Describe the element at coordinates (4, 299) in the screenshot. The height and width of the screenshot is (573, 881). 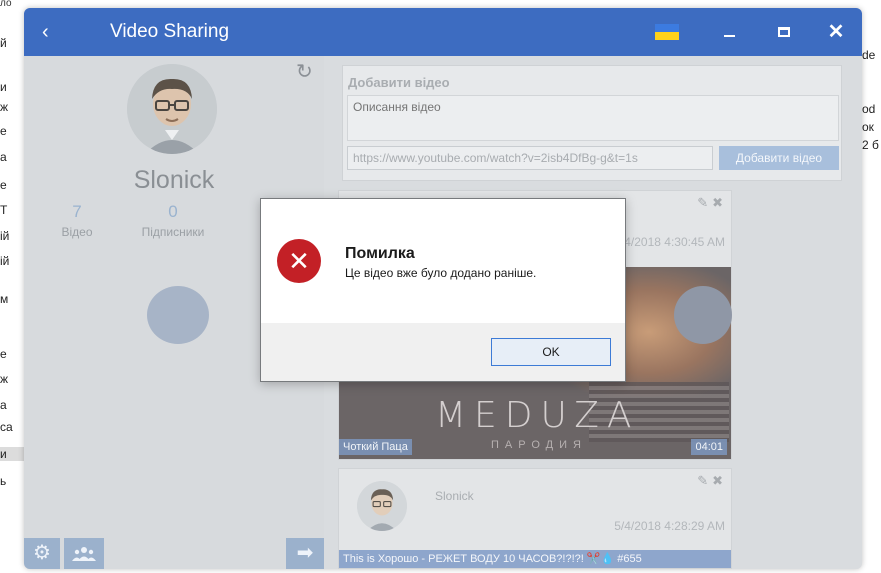
I see `background-text: м` at that location.